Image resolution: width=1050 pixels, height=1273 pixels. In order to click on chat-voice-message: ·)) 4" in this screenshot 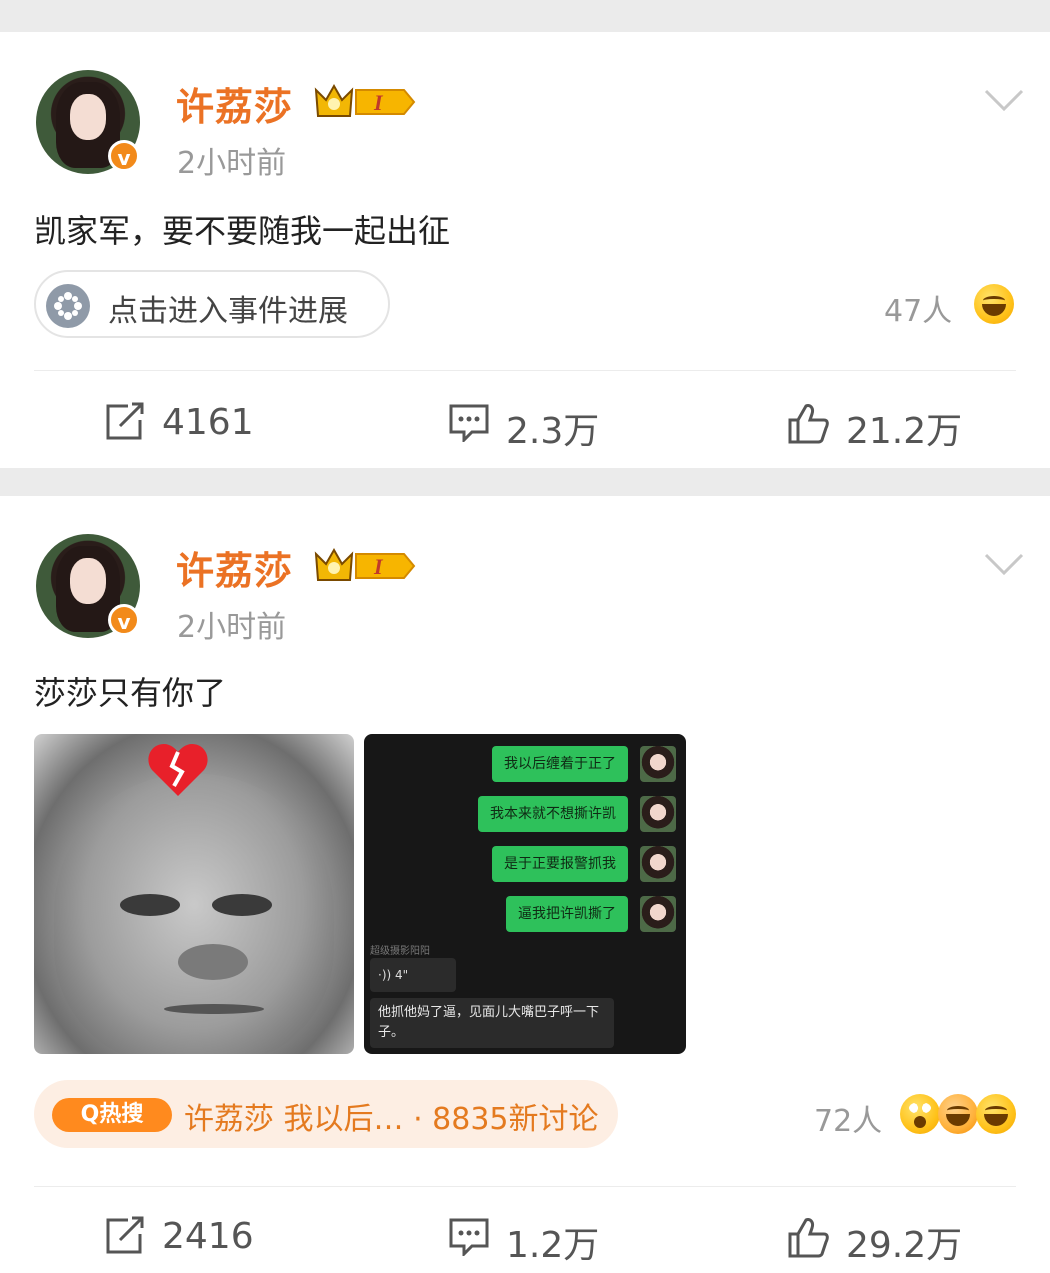, I will do `click(413, 975)`.